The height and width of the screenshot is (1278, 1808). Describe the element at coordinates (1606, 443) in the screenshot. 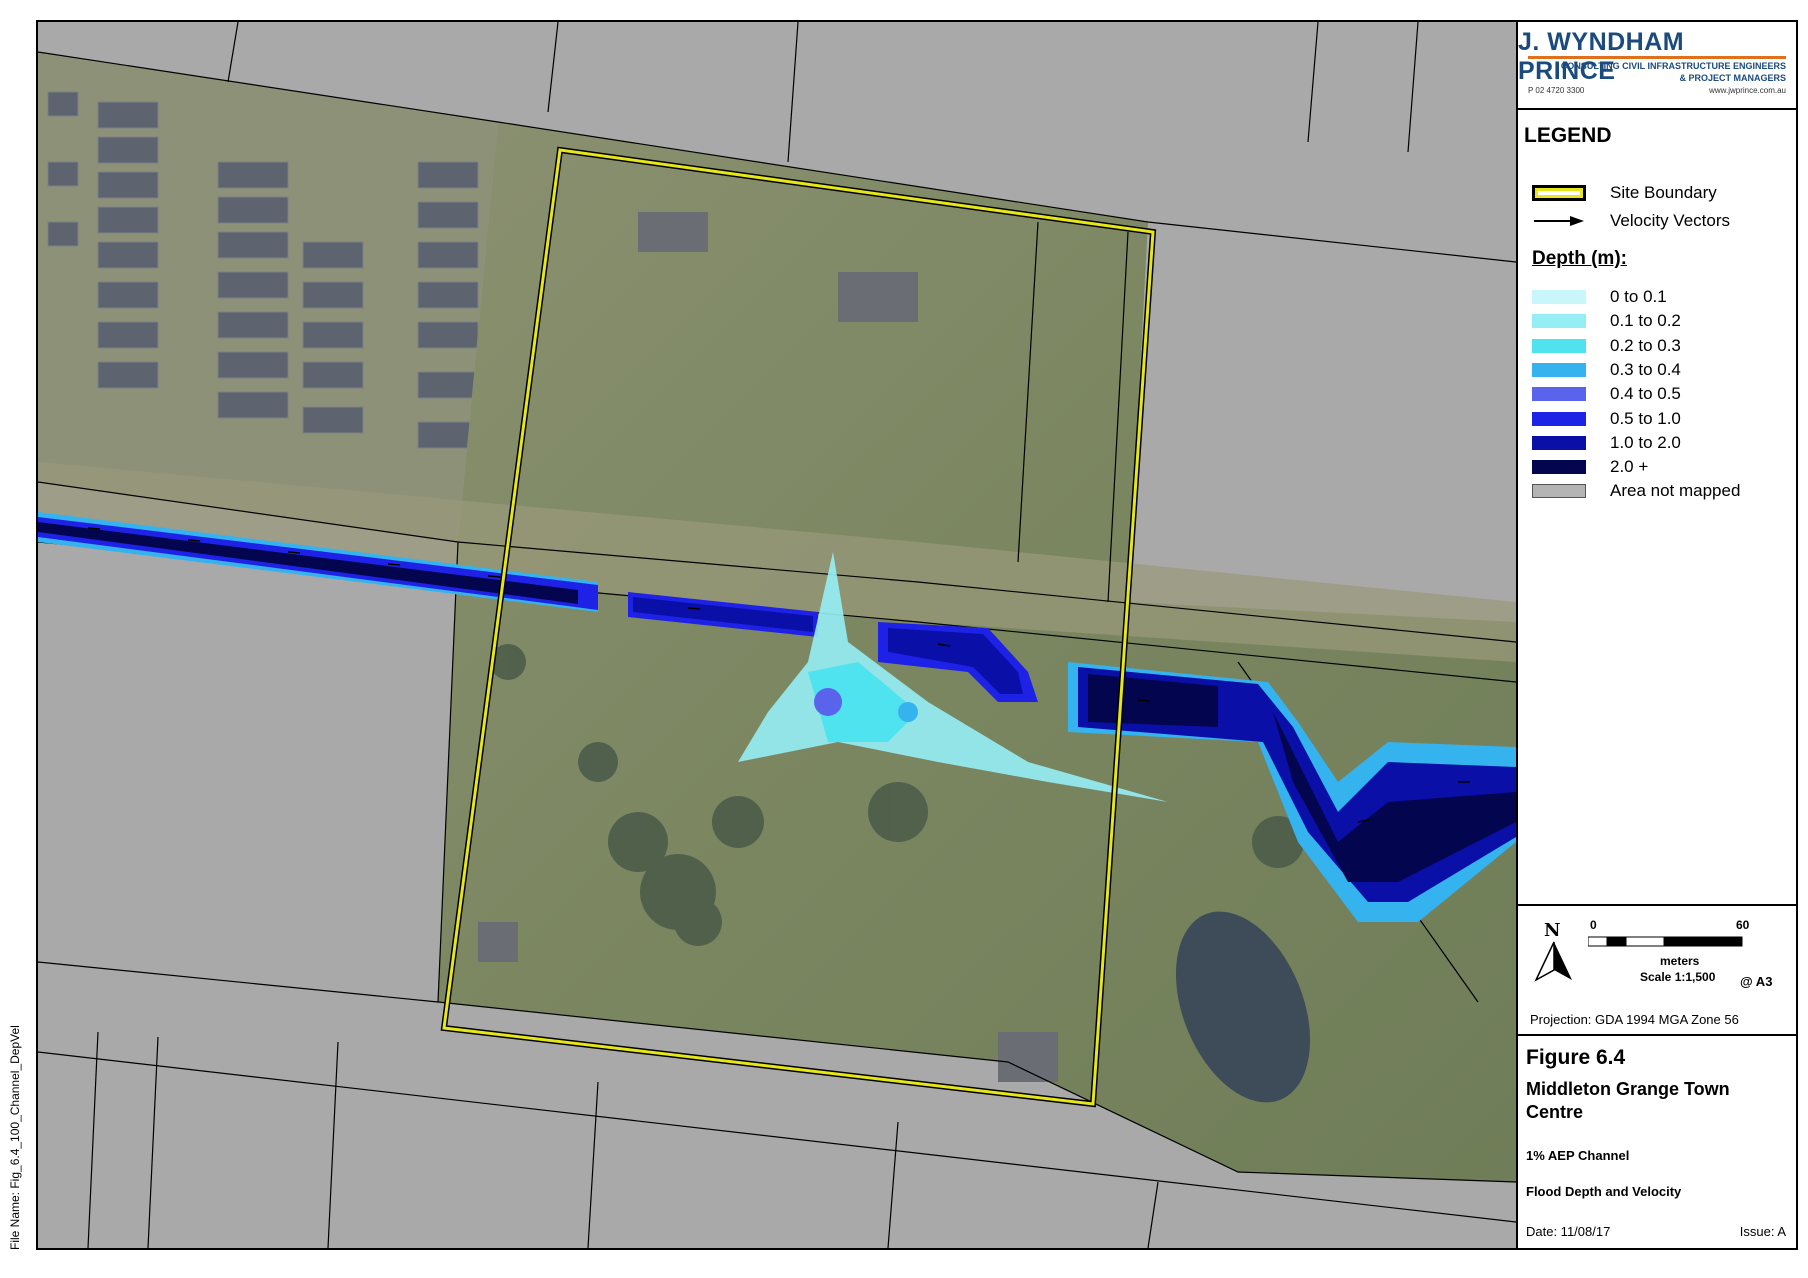

I see `depth-class-row: 1.0 to 2.0` at that location.